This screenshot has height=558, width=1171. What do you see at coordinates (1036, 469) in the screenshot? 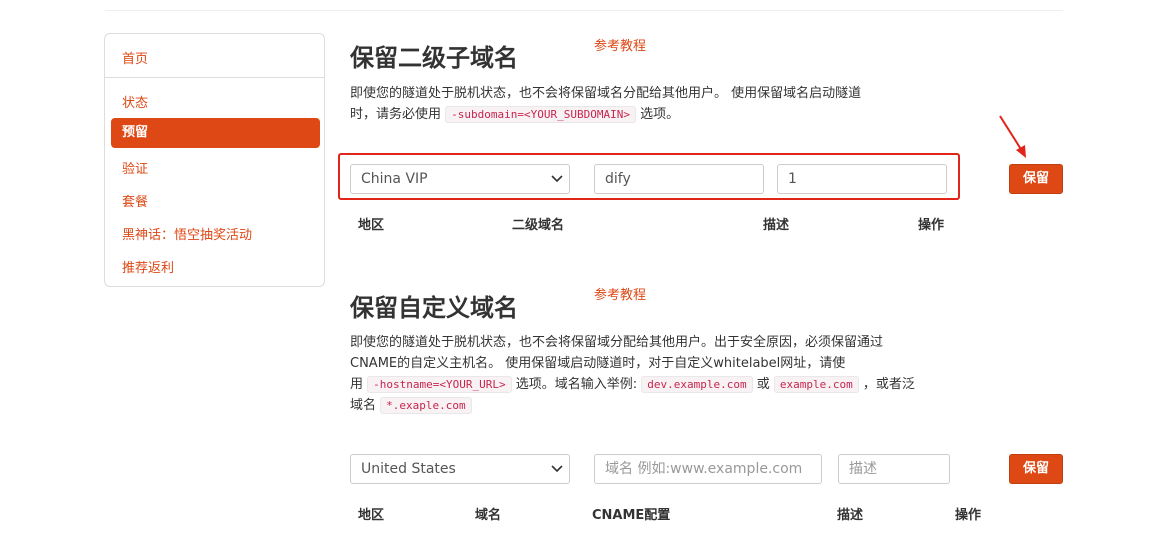
I see `custom-save-button: 保留` at bounding box center [1036, 469].